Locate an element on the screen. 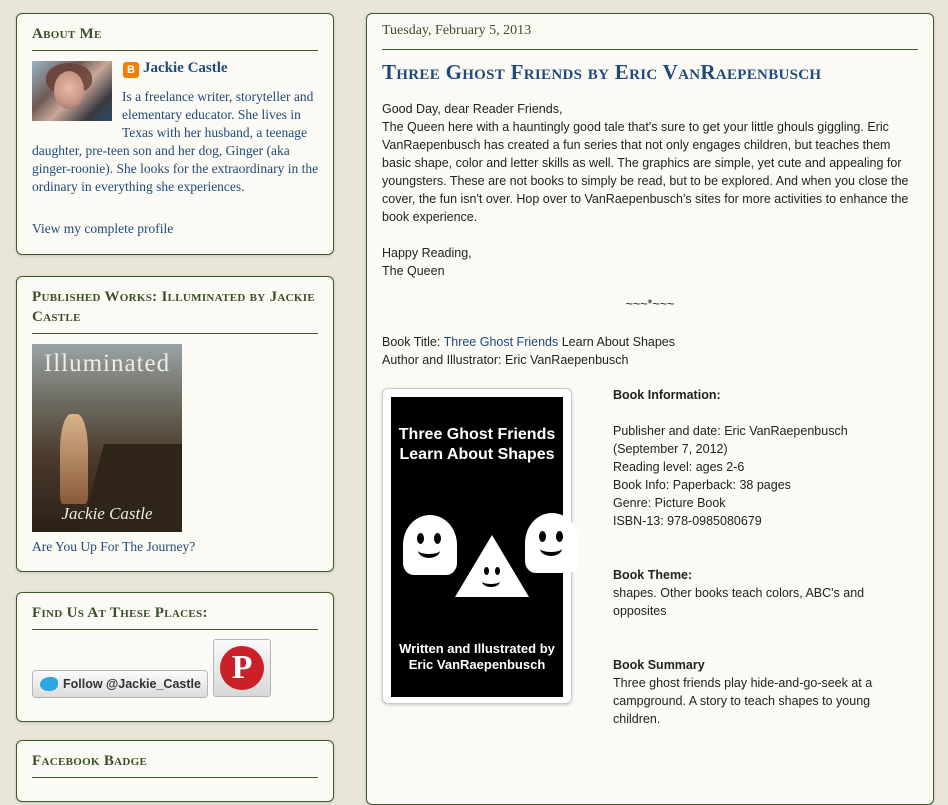 The image size is (948, 805). facebook-badge-title: Facebook Badge is located at coordinates (175, 764).